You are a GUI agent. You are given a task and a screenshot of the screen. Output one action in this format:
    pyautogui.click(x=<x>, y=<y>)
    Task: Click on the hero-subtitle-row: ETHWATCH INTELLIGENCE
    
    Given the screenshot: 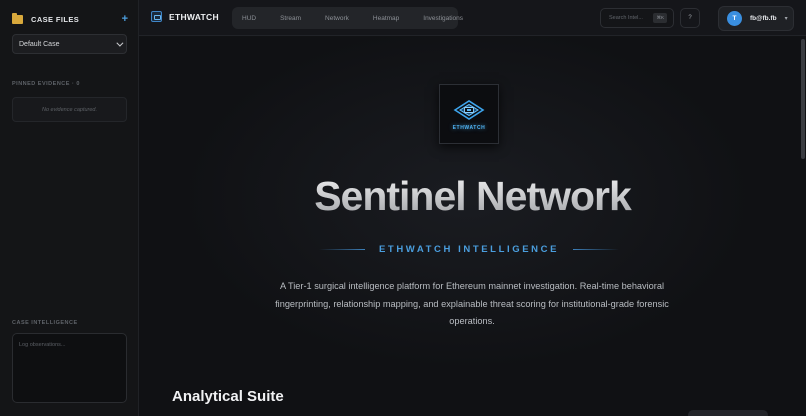 What is the action you would take?
    pyautogui.click(x=469, y=249)
    